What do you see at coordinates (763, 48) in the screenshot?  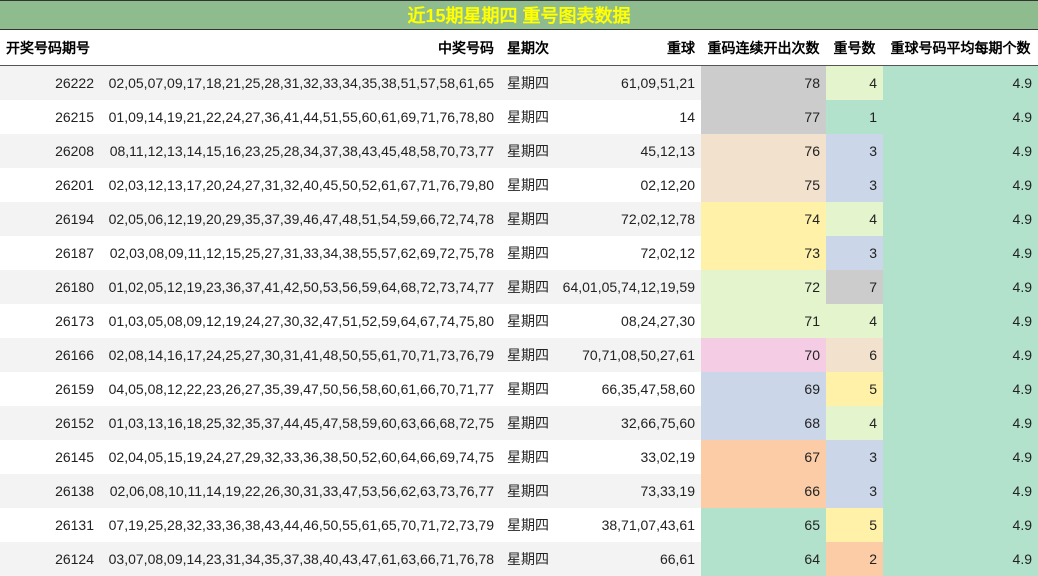 I see `header-consecutive: 重码连续开出次数` at bounding box center [763, 48].